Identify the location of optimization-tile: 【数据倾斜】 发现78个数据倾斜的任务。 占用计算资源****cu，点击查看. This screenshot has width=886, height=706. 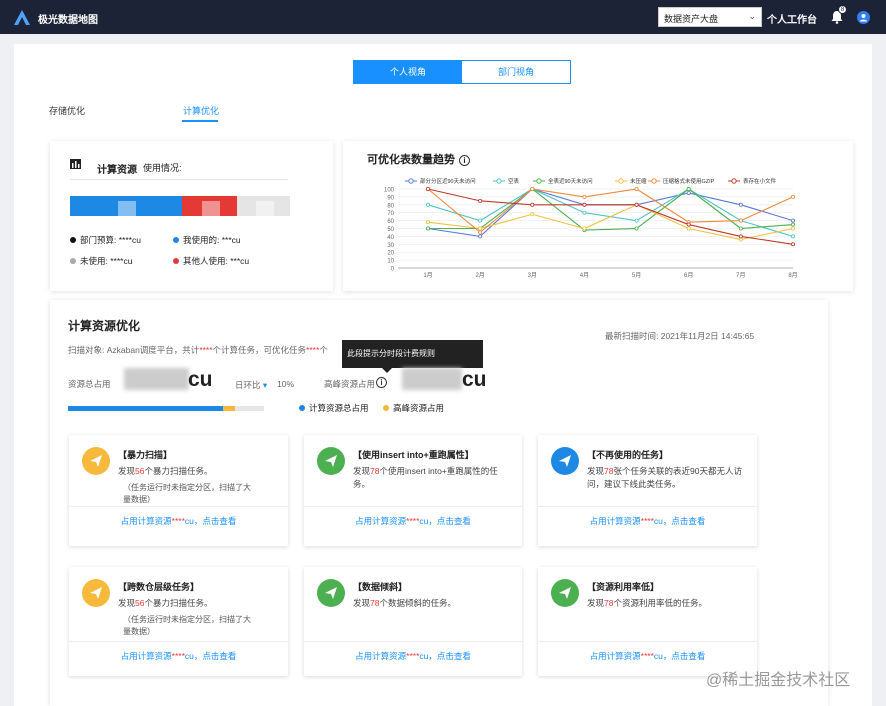
(413, 621).